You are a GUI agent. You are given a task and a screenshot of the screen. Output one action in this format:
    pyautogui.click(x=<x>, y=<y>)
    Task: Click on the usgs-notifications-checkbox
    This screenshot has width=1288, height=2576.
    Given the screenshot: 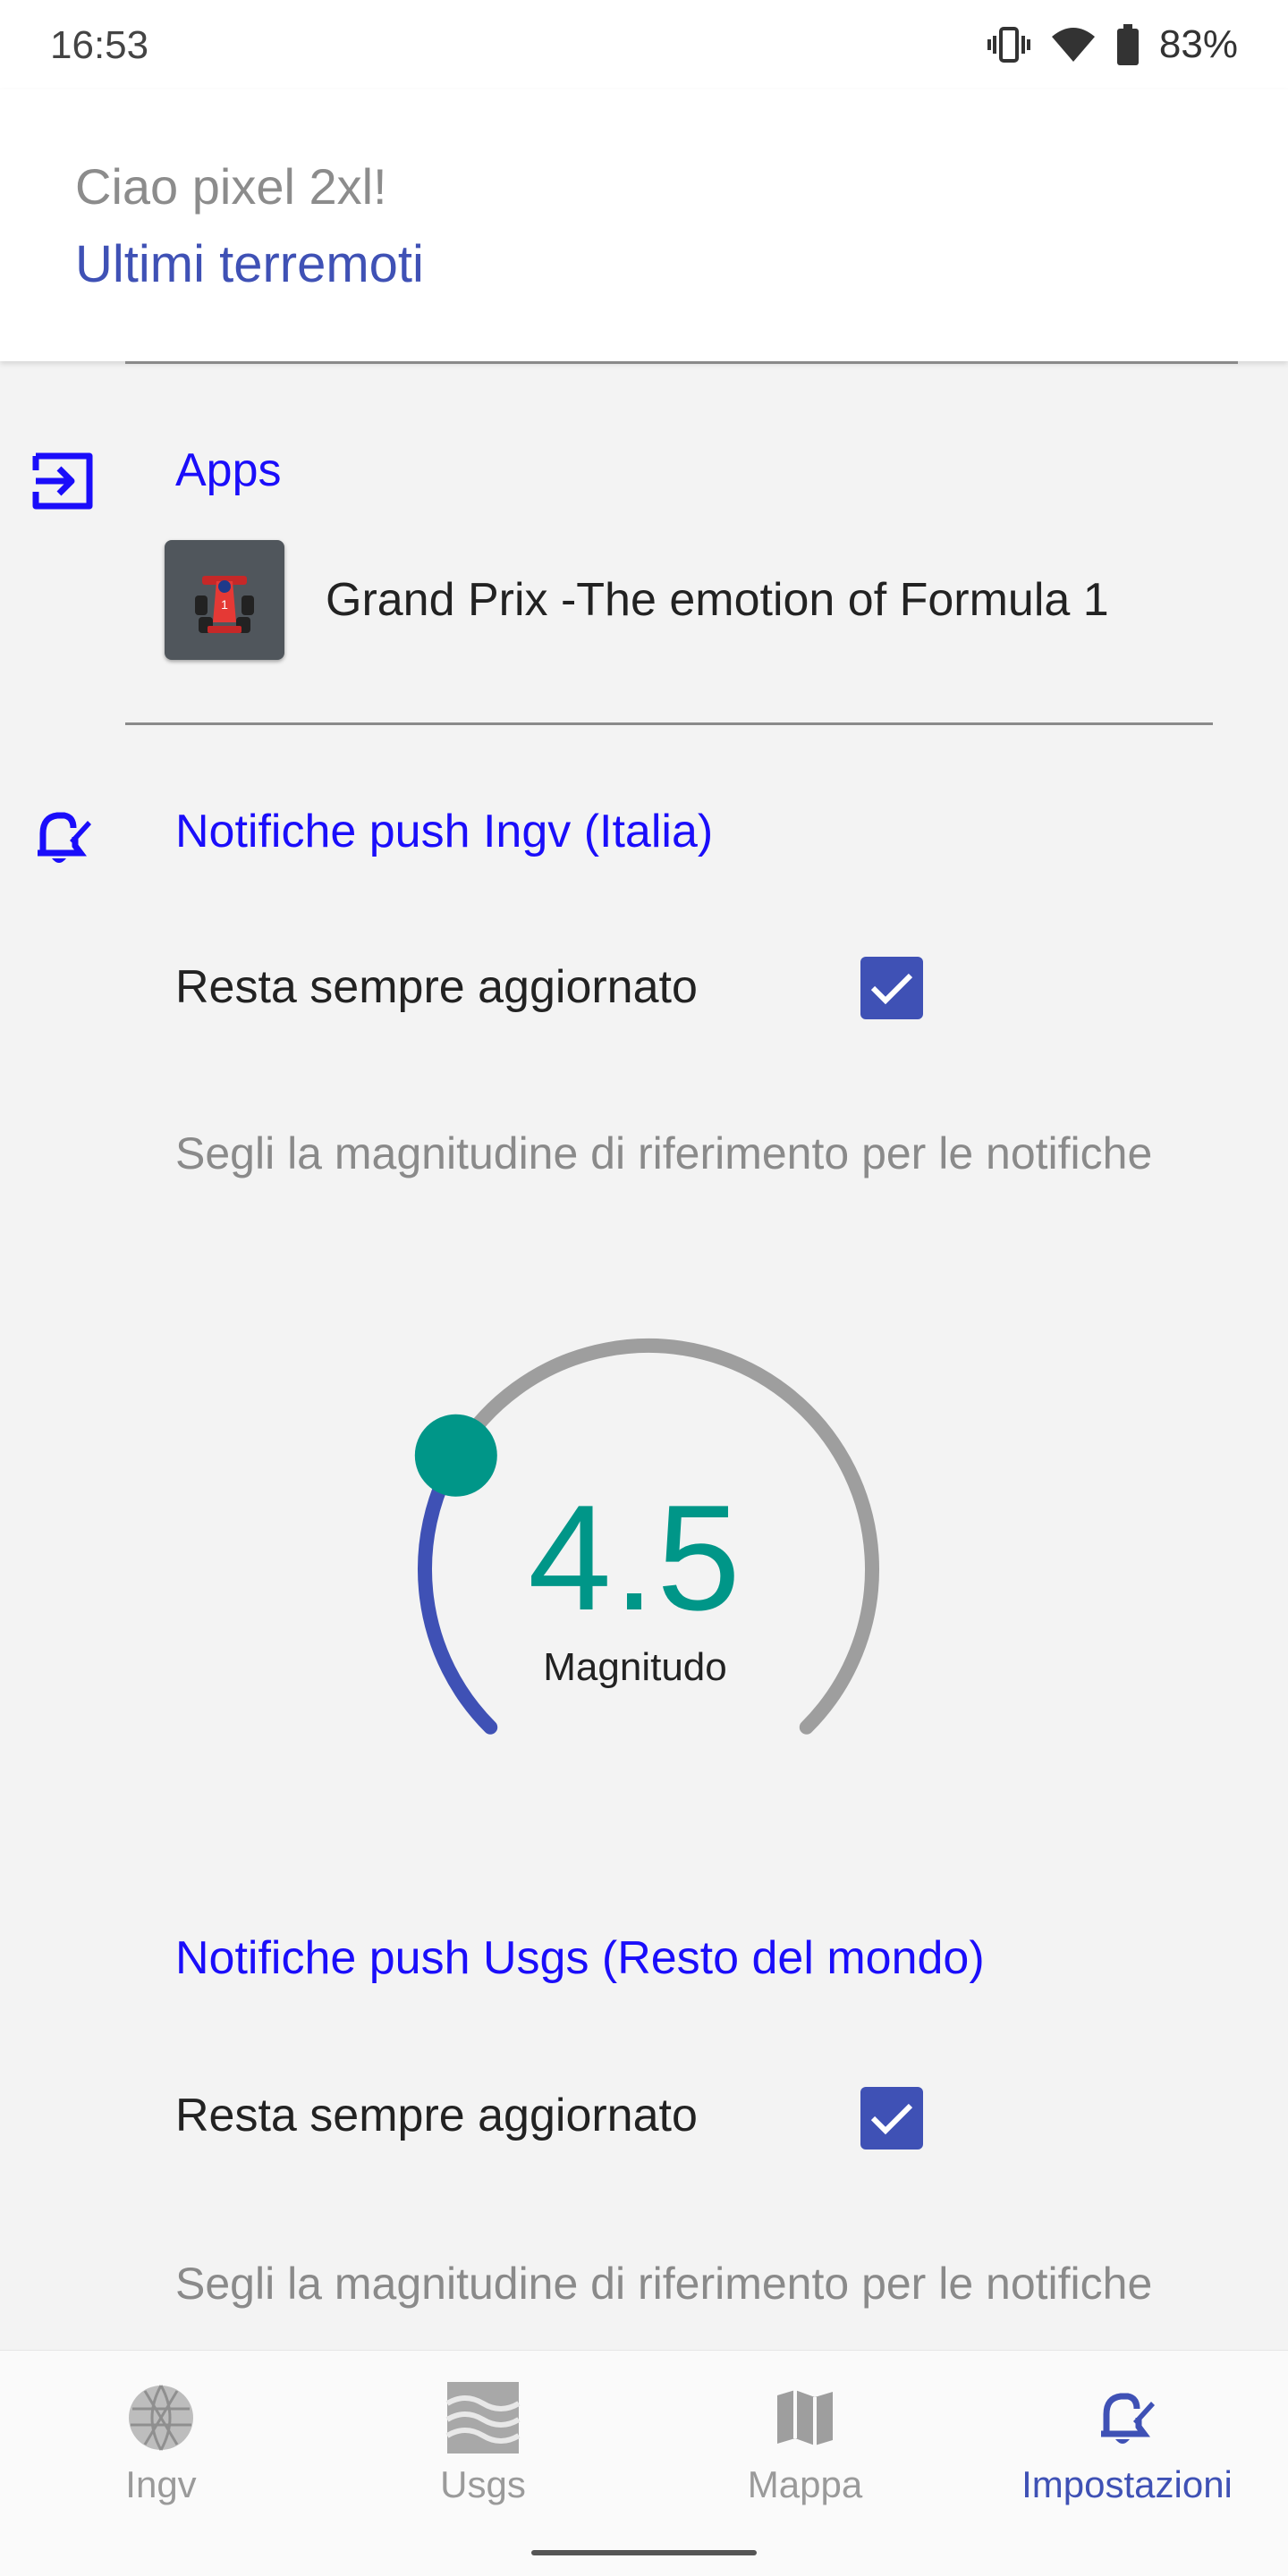 What is the action you would take?
    pyautogui.click(x=891, y=2118)
    